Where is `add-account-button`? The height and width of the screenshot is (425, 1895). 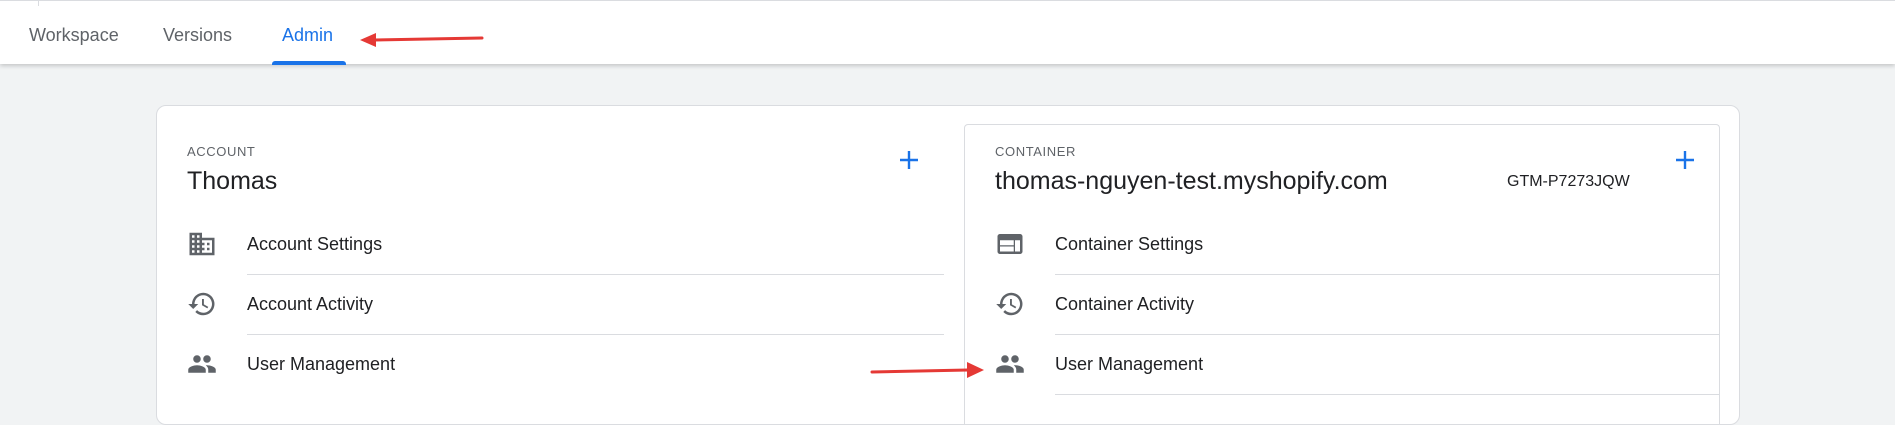 add-account-button is located at coordinates (909, 160).